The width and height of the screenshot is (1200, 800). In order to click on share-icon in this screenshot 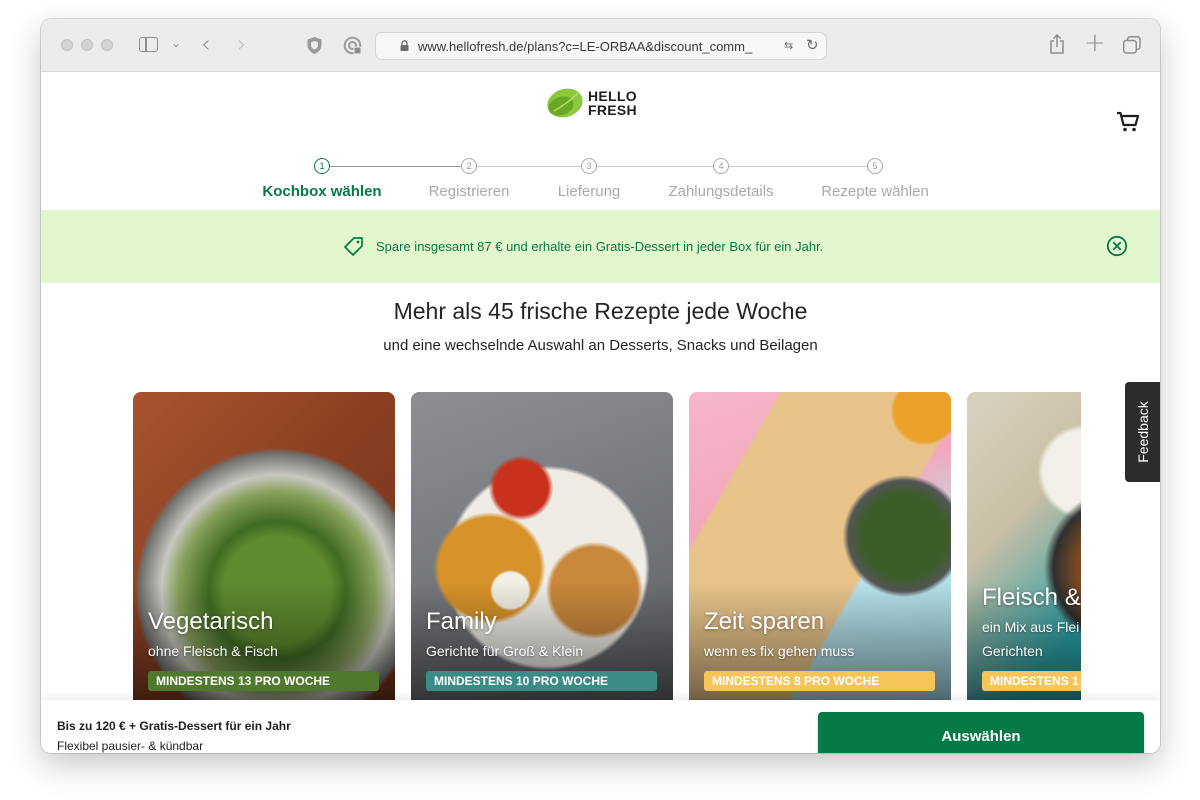, I will do `click(1057, 44)`.